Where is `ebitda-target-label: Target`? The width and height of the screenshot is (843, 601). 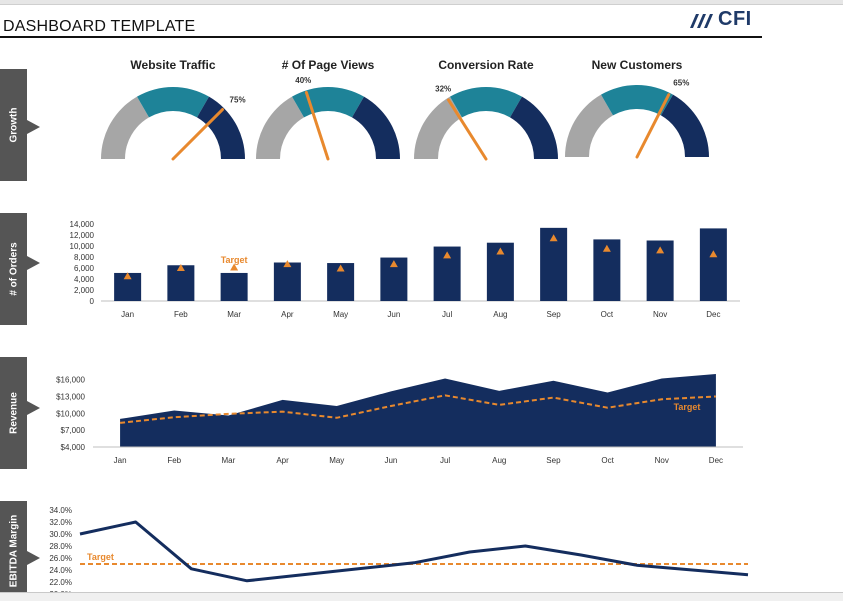
ebitda-target-label: Target is located at coordinates (100, 557).